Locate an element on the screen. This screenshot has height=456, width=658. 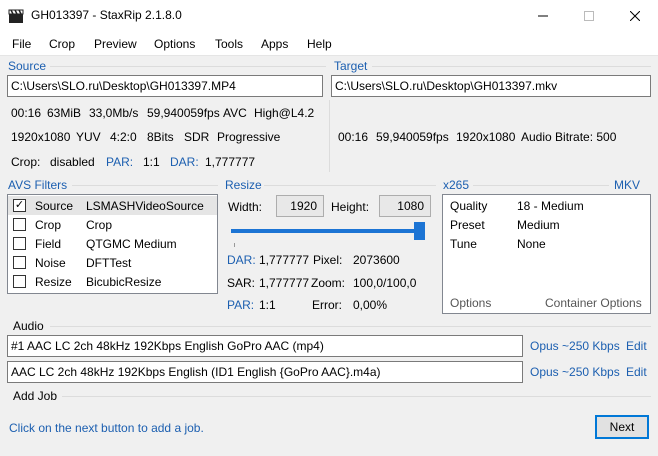
target-group-label: Target is located at coordinates (351, 66).